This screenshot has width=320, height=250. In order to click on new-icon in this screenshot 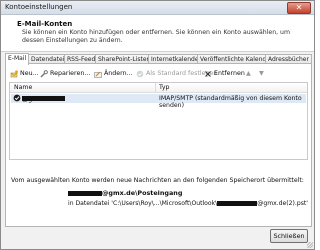, I will do `click(14, 73)`.